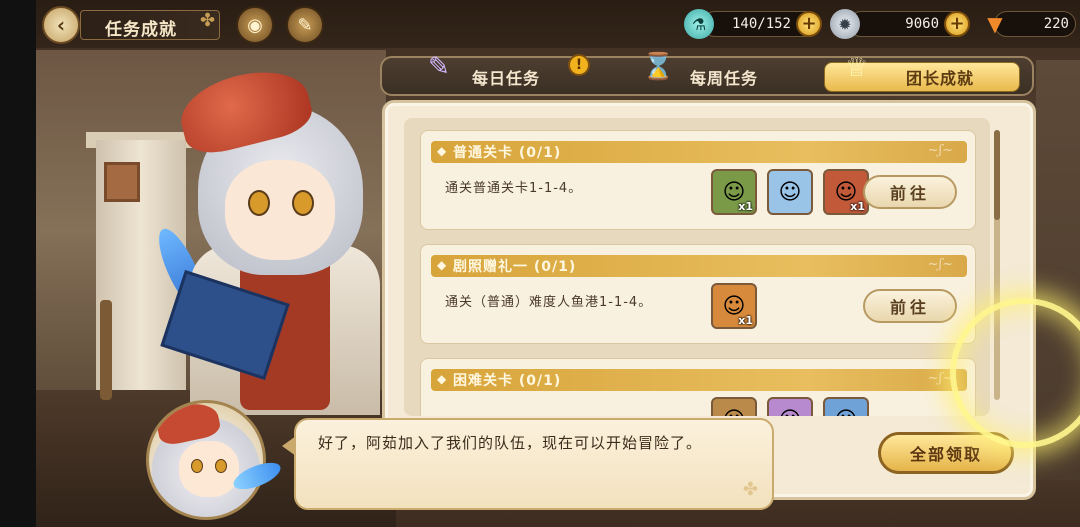 The width and height of the screenshot is (1080, 527). I want to click on tab-label: 团长成就, so click(939, 78).